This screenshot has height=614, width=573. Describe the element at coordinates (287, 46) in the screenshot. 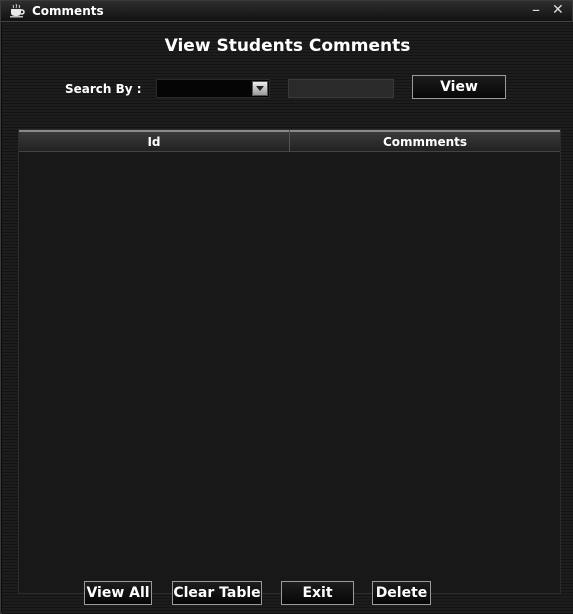

I see `page-title: View Students Comments` at that location.